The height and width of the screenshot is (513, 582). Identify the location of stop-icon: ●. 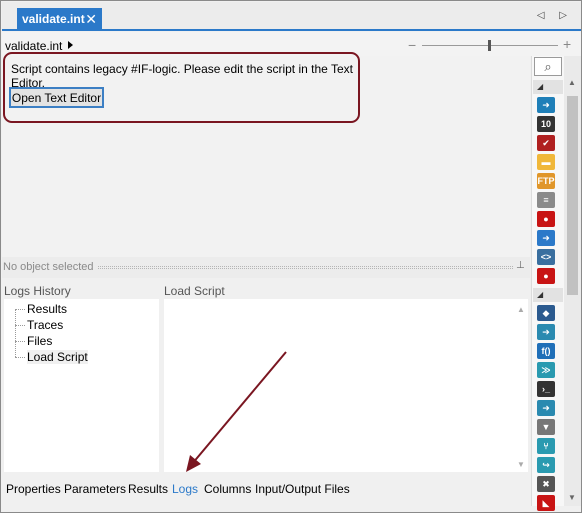
(546, 219).